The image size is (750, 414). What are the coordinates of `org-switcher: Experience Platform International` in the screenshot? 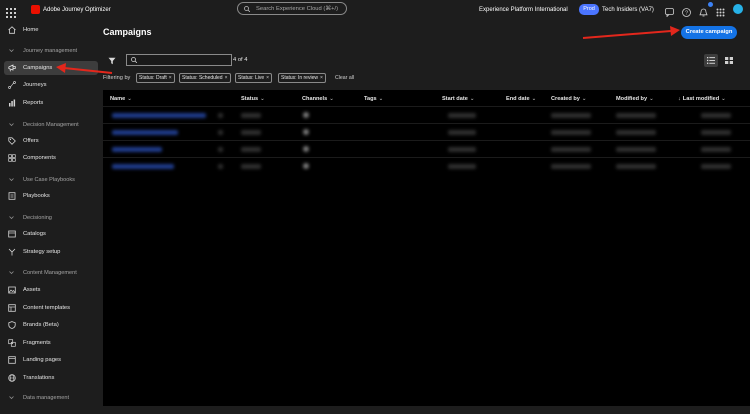 It's located at (523, 10).